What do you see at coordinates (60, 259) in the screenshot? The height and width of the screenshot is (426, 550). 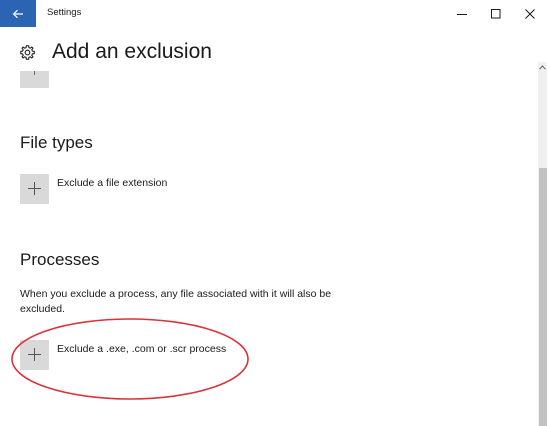 I see `processes-heading: Processes` at bounding box center [60, 259].